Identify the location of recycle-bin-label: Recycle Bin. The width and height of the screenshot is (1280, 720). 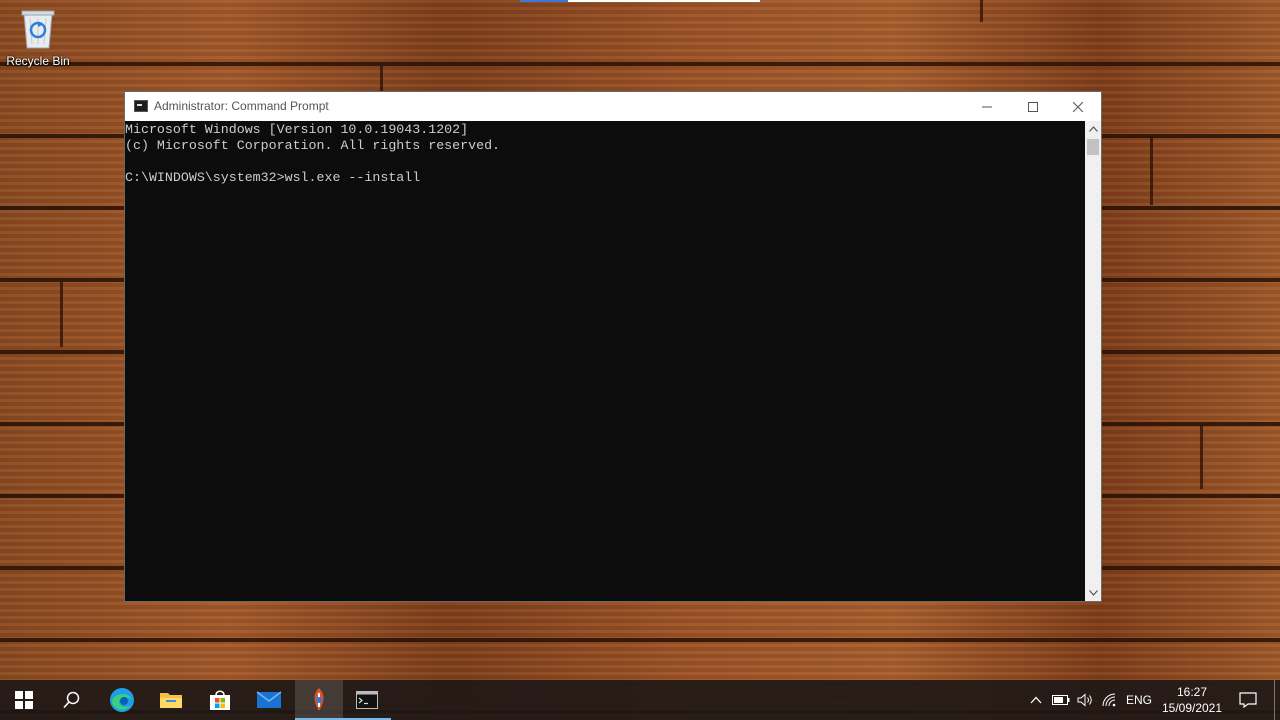
(38, 61).